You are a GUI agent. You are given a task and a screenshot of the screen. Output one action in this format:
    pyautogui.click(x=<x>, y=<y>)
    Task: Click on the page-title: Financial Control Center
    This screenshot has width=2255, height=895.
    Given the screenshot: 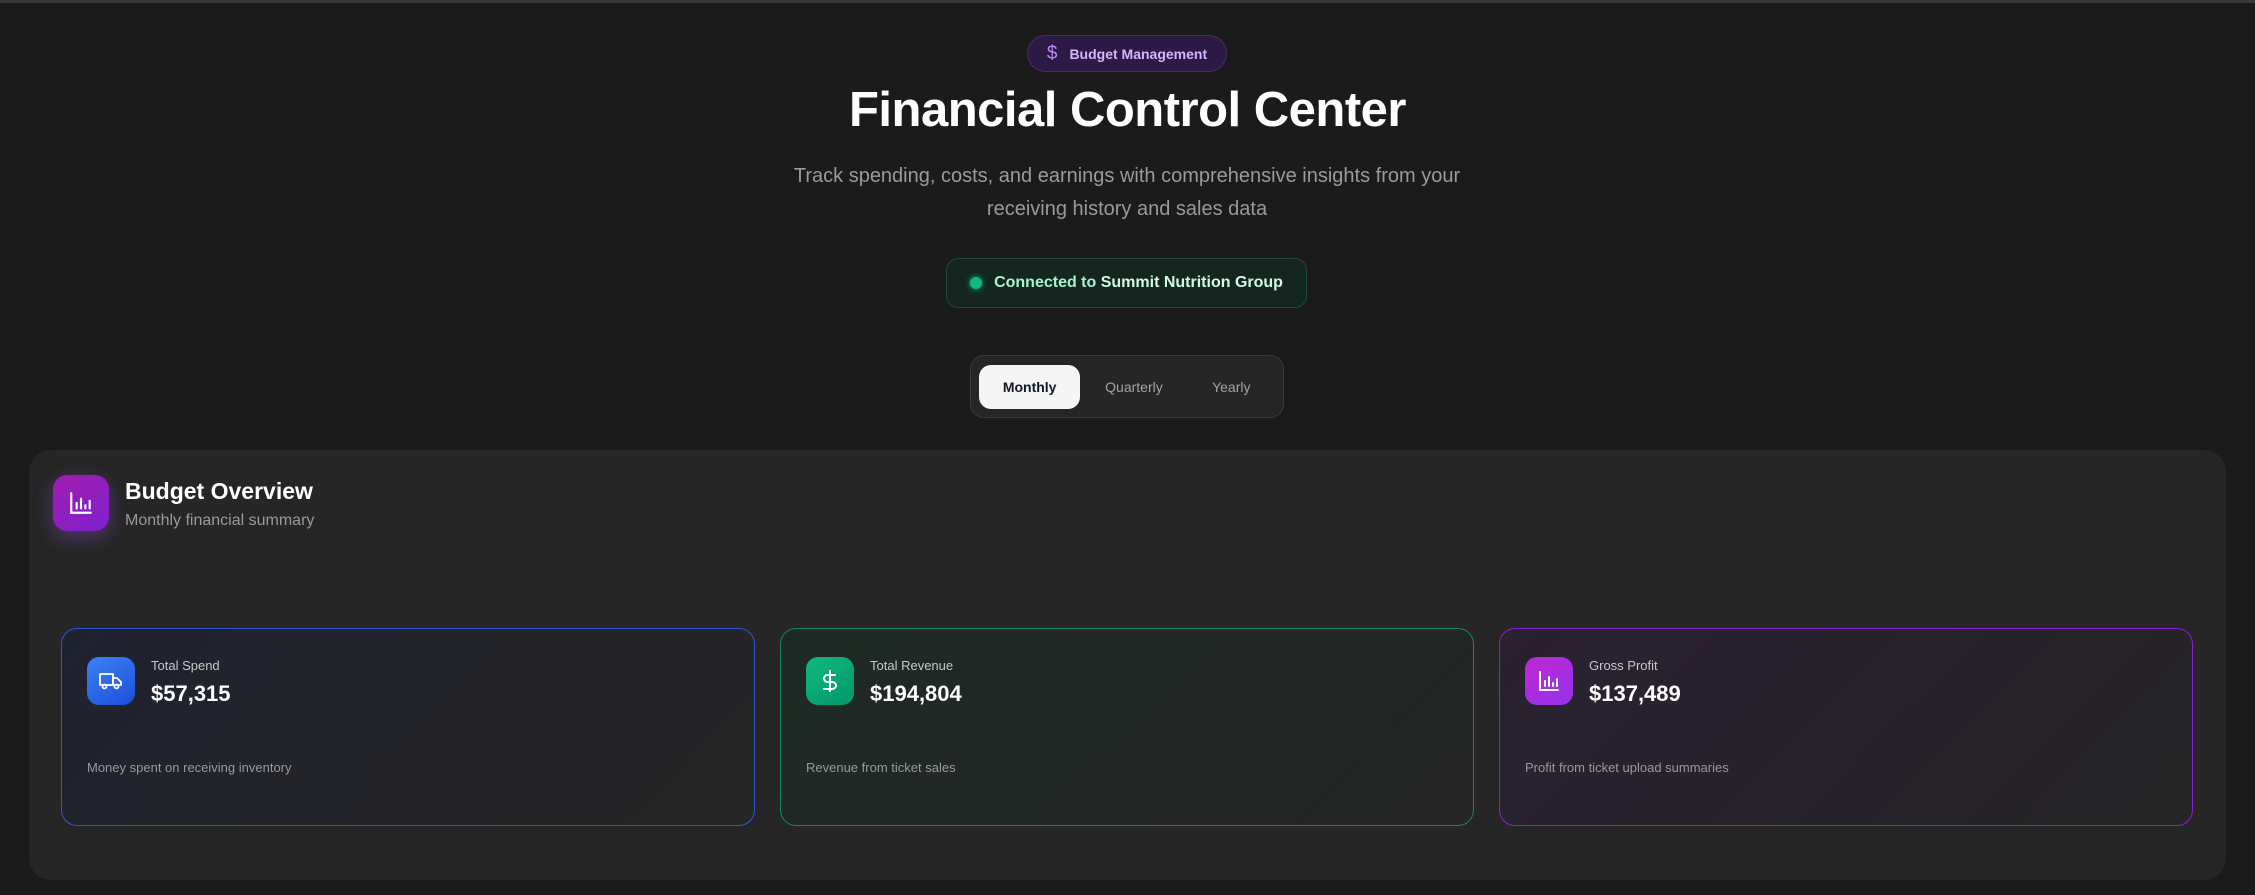 What is the action you would take?
    pyautogui.click(x=1127, y=110)
    